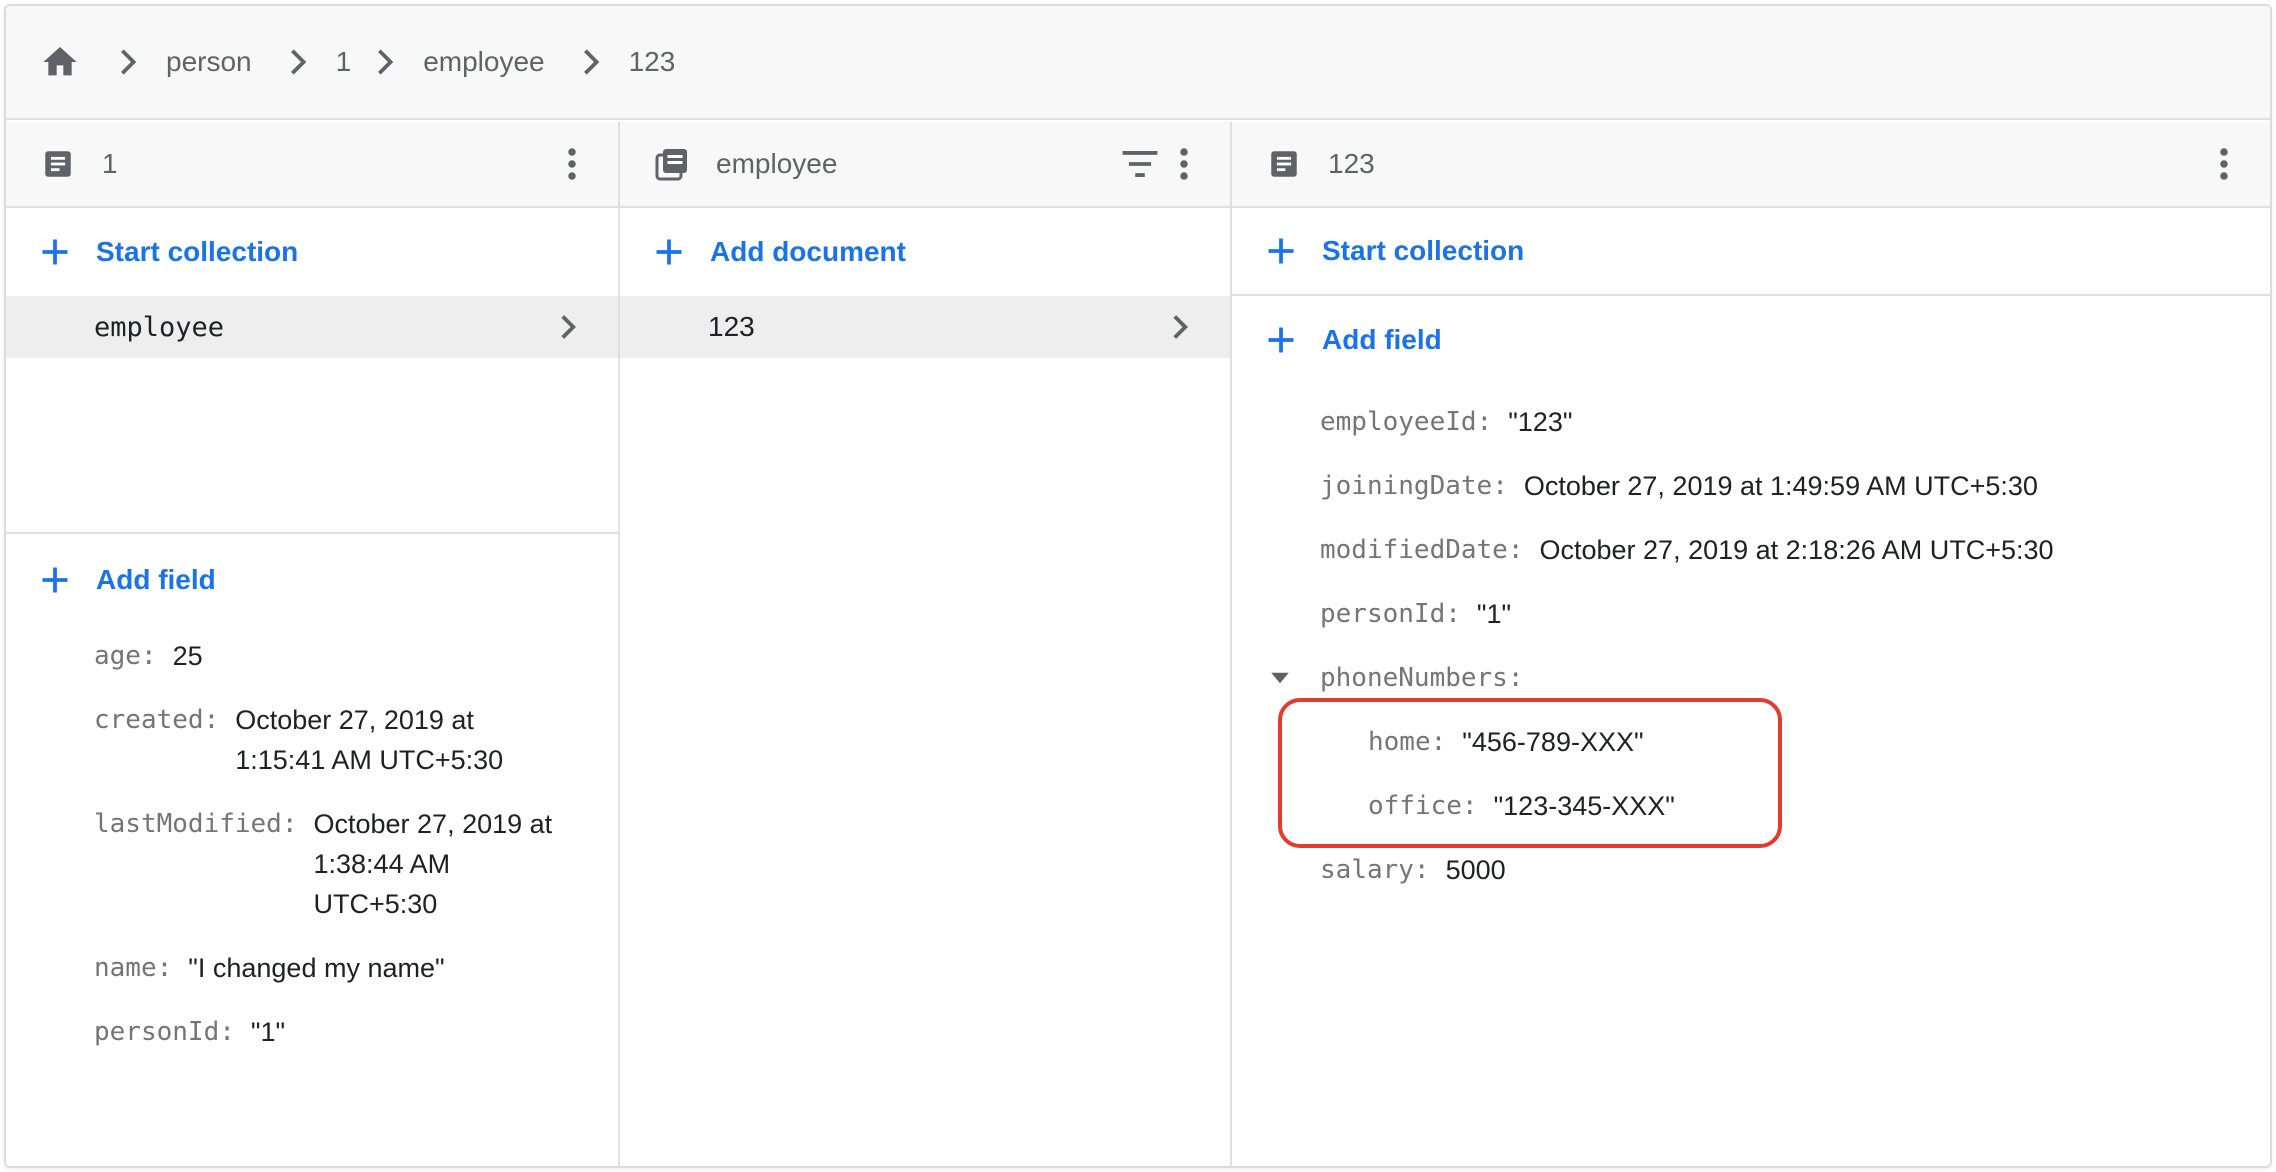  What do you see at coordinates (925, 327) in the screenshot?
I see `document-item-123: 123` at bounding box center [925, 327].